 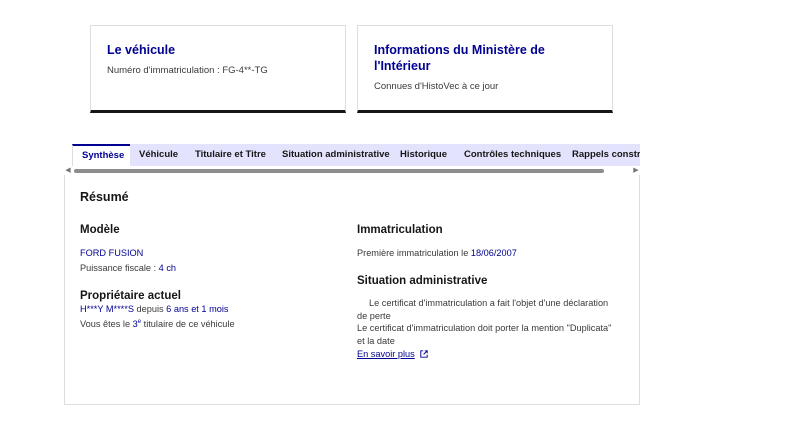 I want to click on tab-titulaire-titre: Titulaire et Titre, so click(x=230, y=155).